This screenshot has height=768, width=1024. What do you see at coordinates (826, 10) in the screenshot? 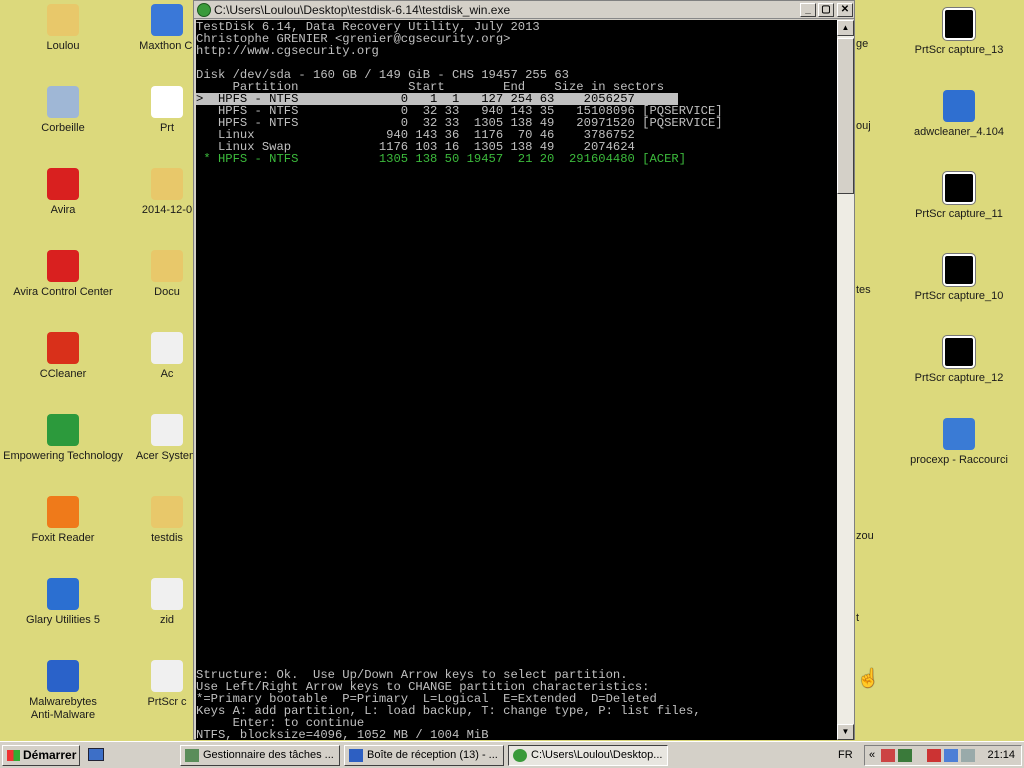
I see `maximize-button: ▢` at bounding box center [826, 10].